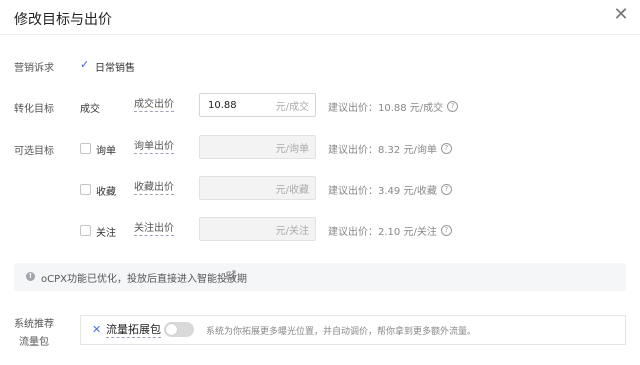 The width and height of the screenshot is (640, 365). What do you see at coordinates (34, 151) in the screenshot?
I see `optional-label: 可选目标` at bounding box center [34, 151].